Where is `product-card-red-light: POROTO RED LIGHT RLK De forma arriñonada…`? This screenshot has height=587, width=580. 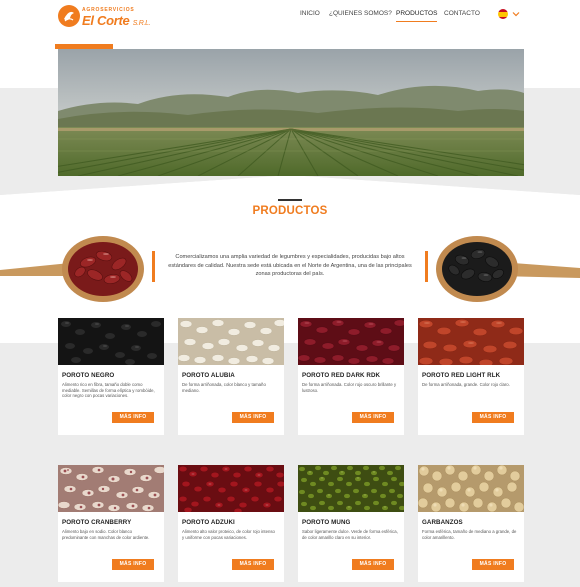 product-card-red-light: POROTO RED LIGHT RLK De forma arriñonada… is located at coordinates (471, 376).